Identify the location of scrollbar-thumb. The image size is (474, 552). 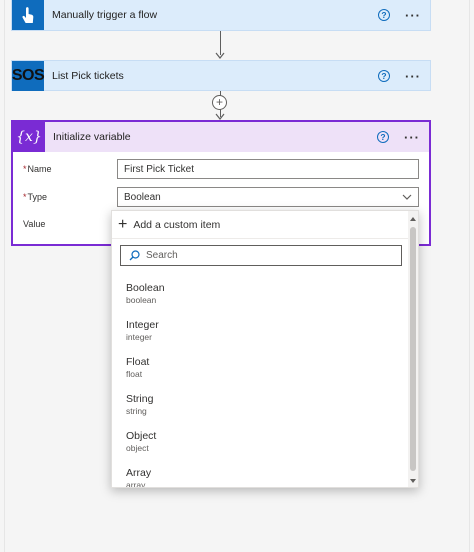
(413, 349).